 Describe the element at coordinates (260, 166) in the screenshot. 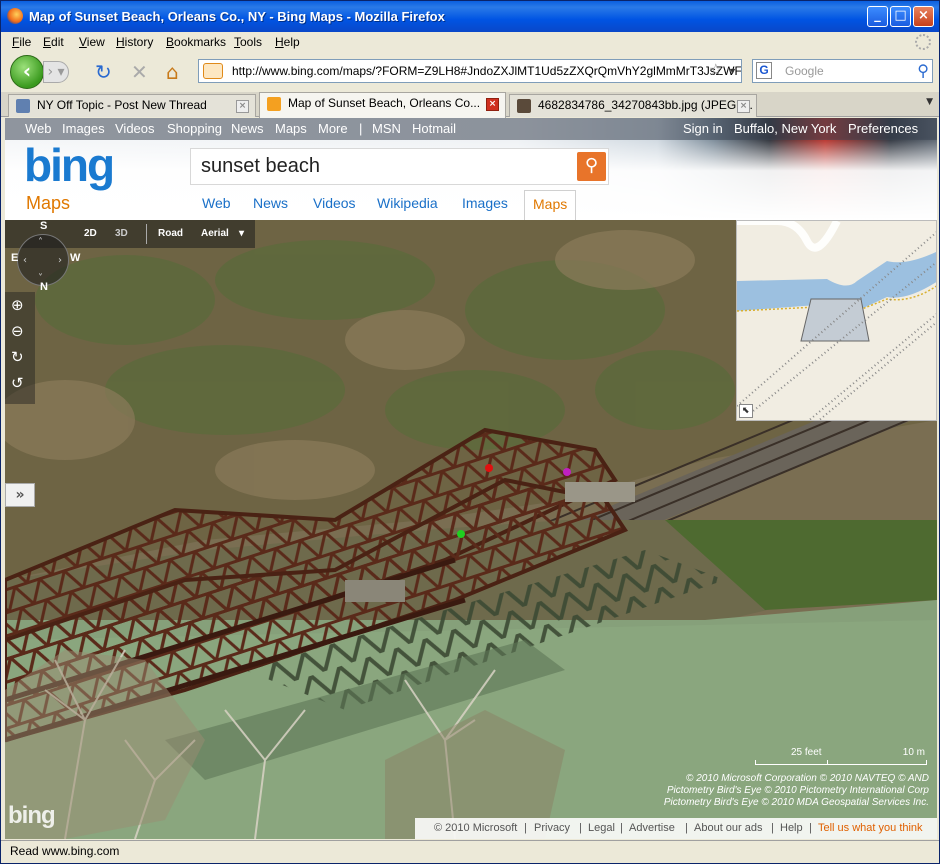

I see `query-text: sunset beach` at that location.